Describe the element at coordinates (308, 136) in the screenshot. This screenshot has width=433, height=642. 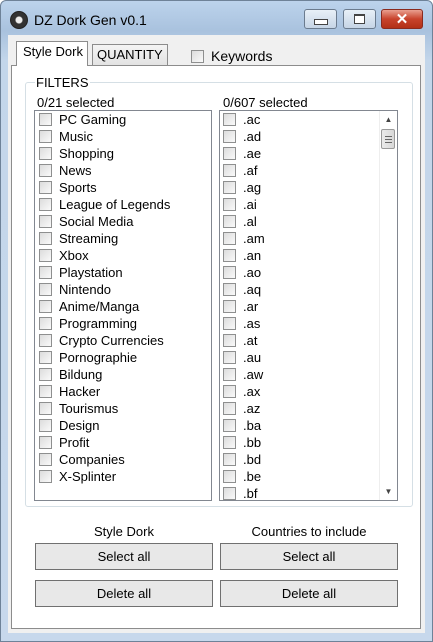
I see `list-item: .ad` at that location.